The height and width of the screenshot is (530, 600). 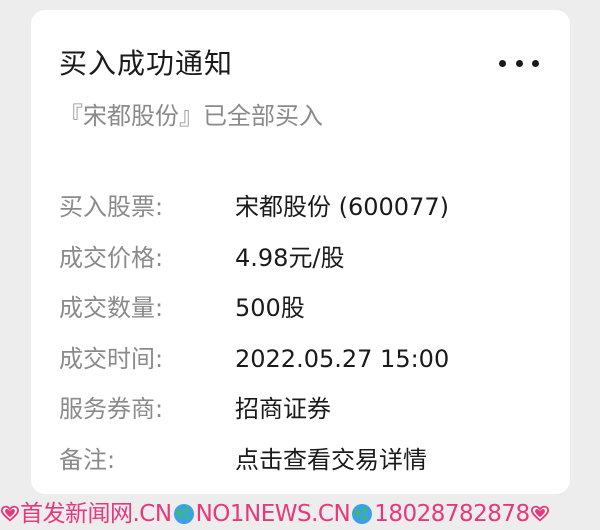 I want to click on detail-row-note: 备注: 点击查看交易详情, so click(x=304, y=460).